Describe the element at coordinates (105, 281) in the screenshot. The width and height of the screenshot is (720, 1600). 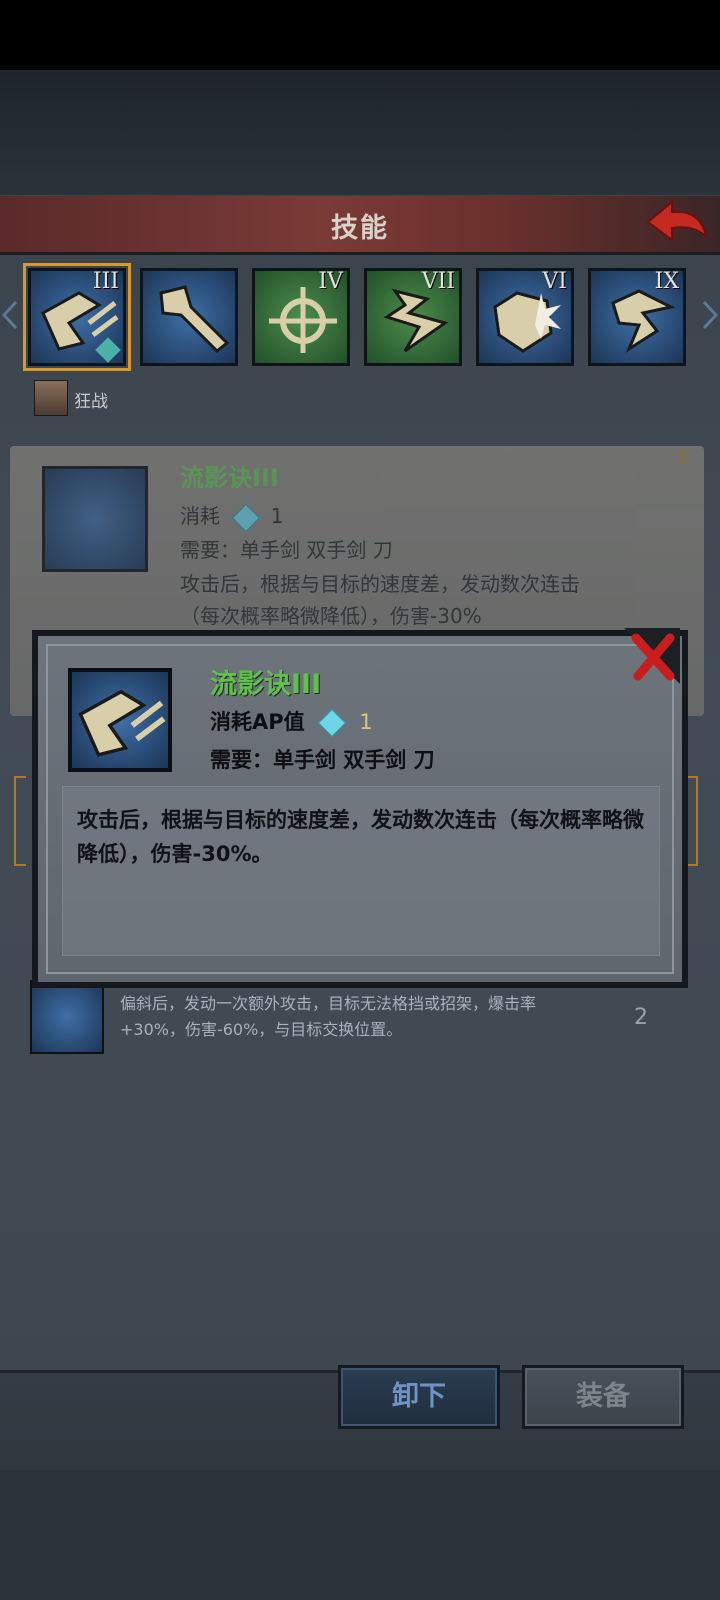
I see `skill-rank: III` at that location.